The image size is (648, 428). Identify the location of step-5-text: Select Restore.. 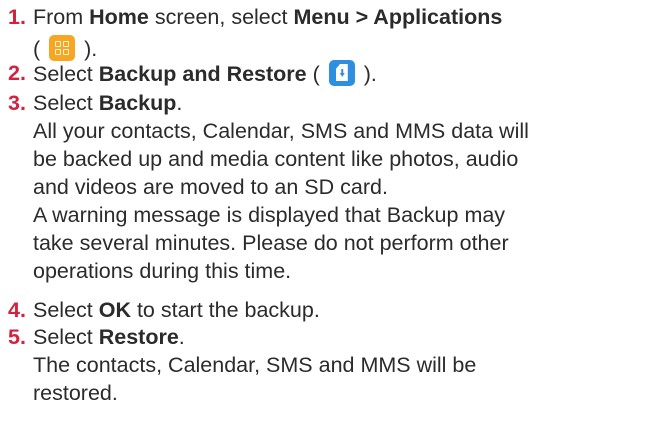
(109, 337).